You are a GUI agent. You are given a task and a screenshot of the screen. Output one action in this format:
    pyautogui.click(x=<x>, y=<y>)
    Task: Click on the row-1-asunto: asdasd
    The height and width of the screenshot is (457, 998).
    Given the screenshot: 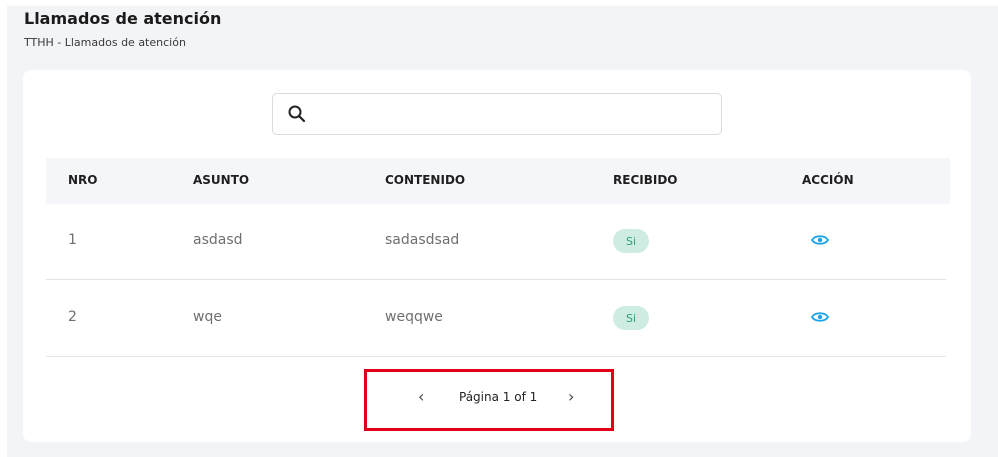 What is the action you would take?
    pyautogui.click(x=218, y=240)
    